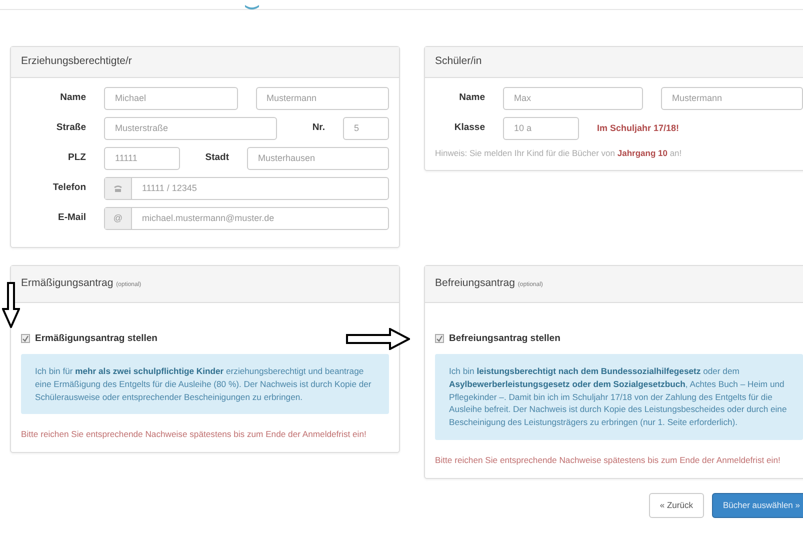 This screenshot has width=803, height=553. What do you see at coordinates (757, 505) in the screenshot?
I see `next-button: Bücher auswählen »` at bounding box center [757, 505].